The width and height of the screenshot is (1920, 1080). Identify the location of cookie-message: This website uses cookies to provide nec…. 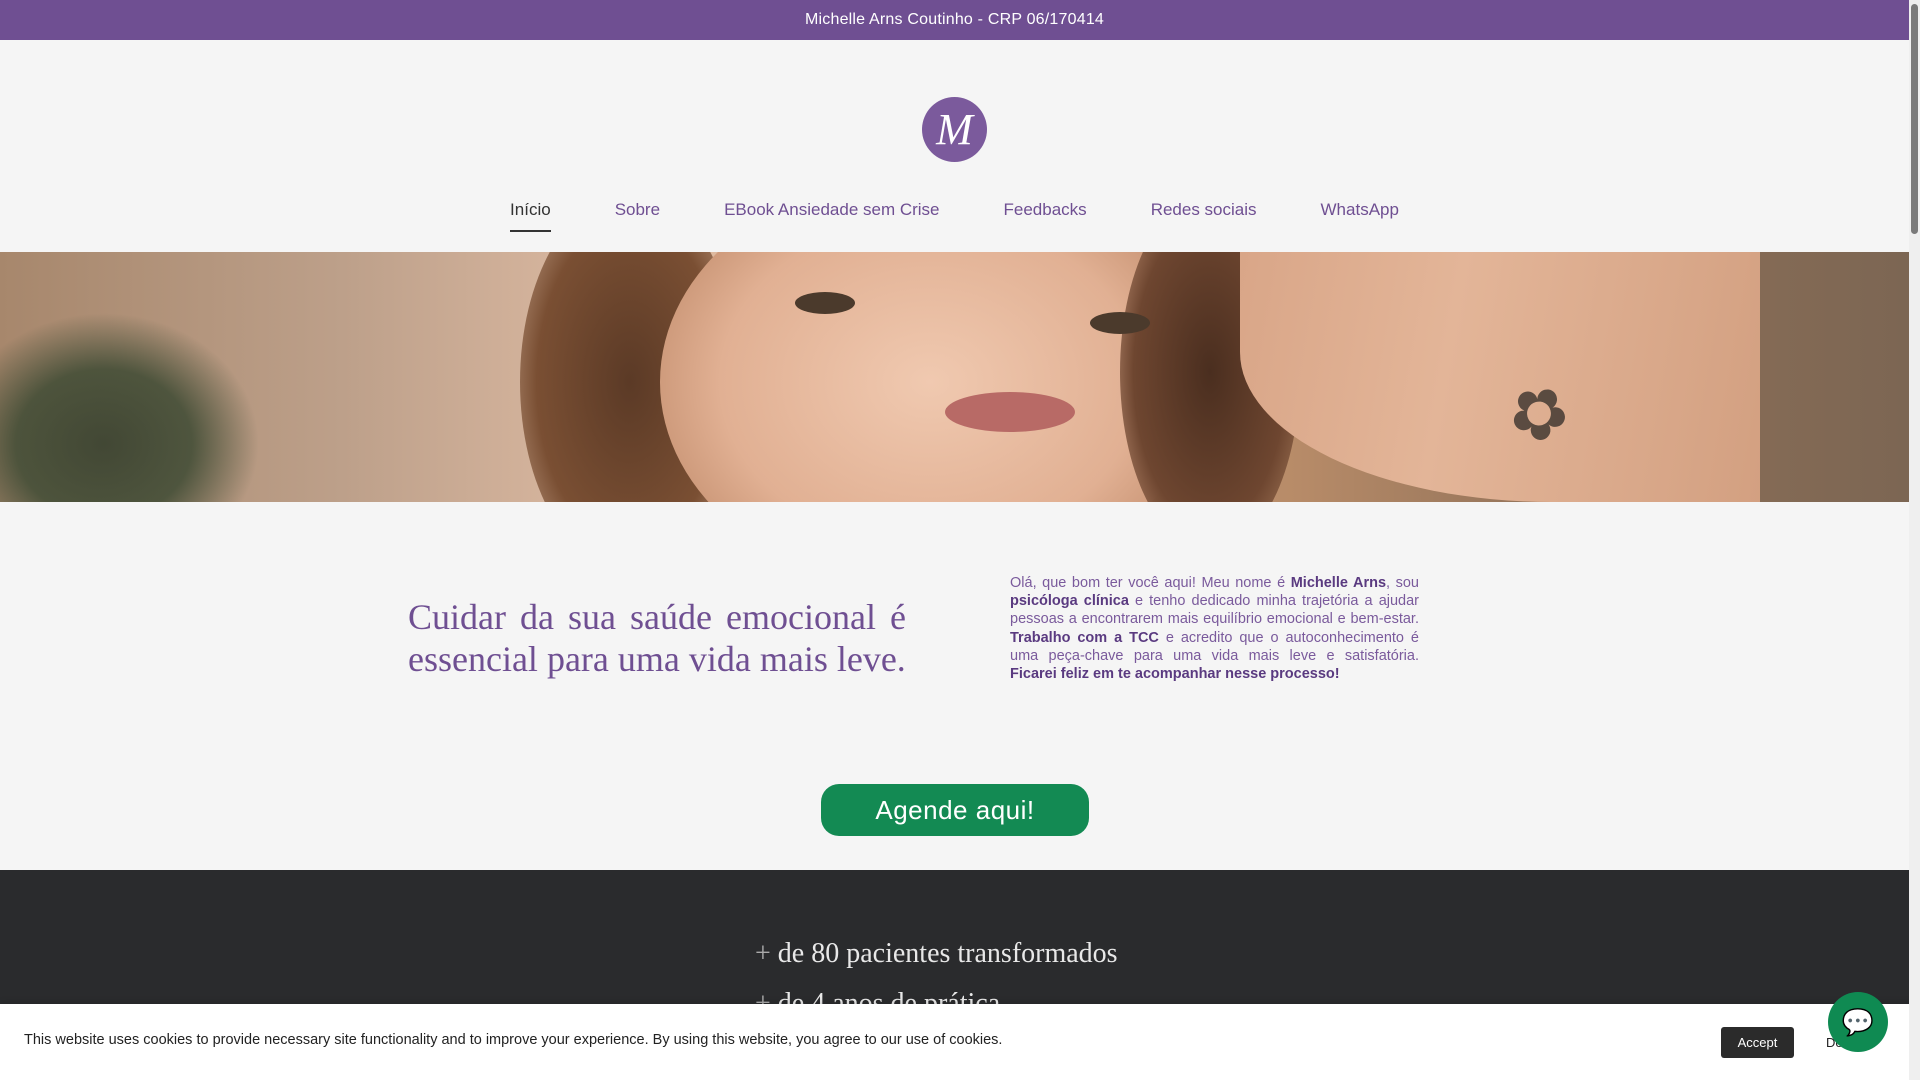
(513, 1040).